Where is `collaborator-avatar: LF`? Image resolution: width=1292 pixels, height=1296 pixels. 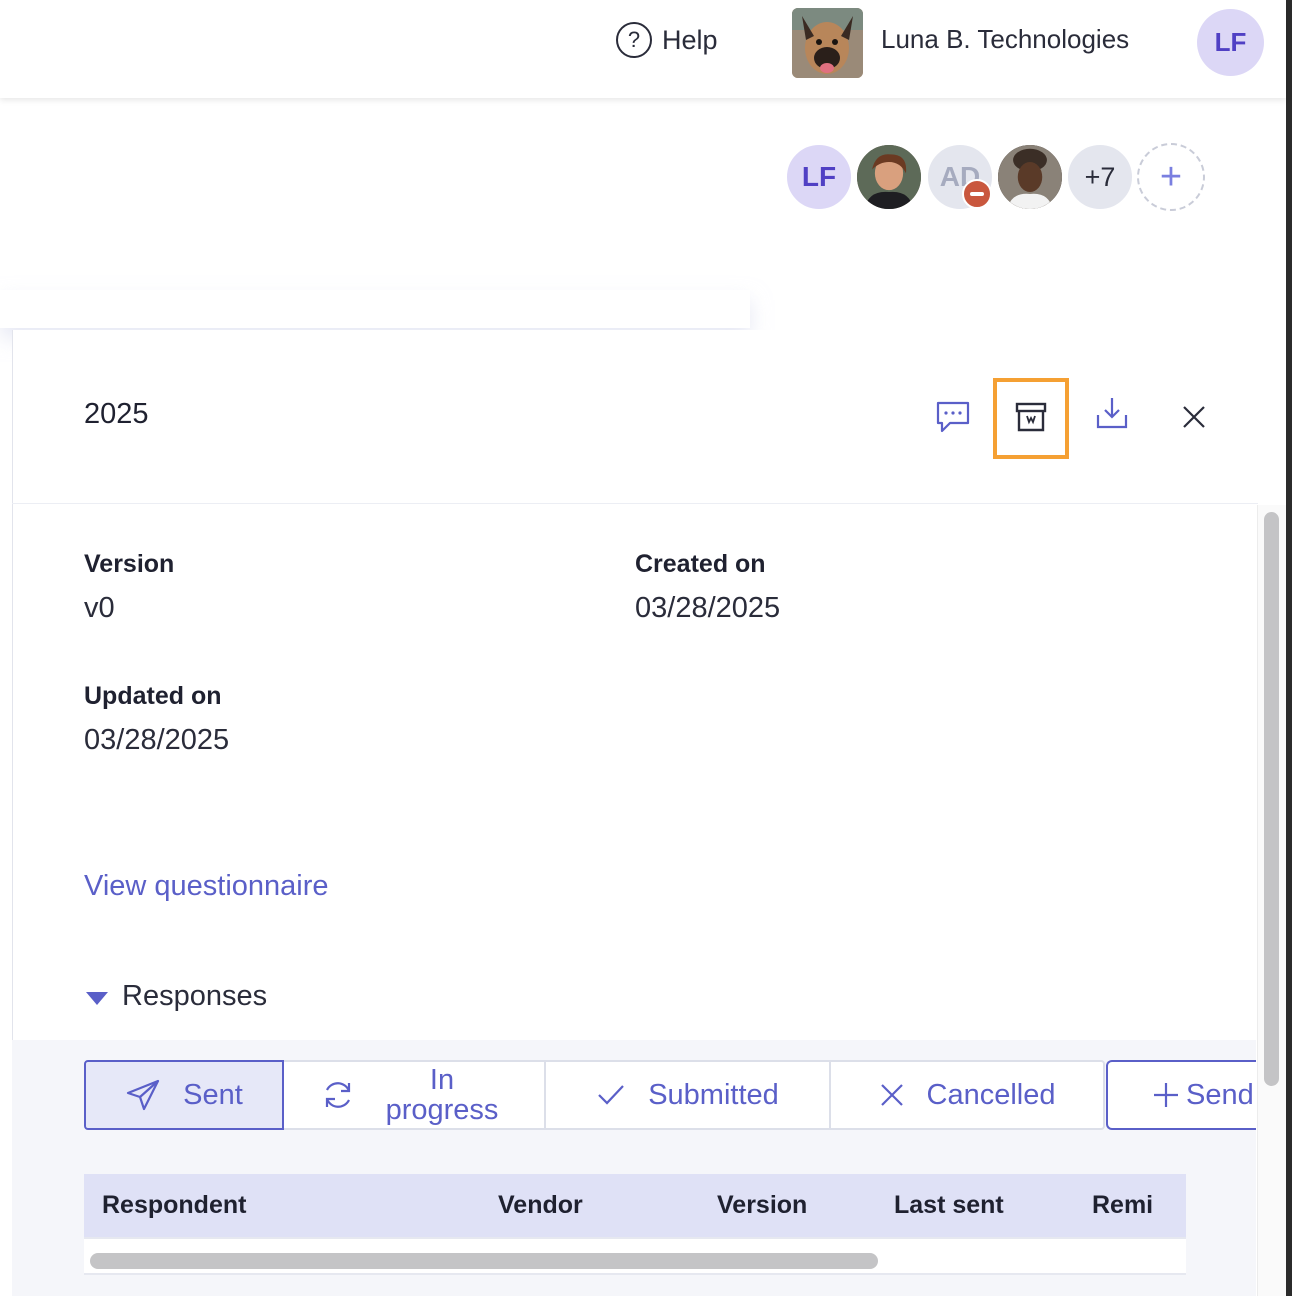
collaborator-avatar: LF is located at coordinates (819, 177).